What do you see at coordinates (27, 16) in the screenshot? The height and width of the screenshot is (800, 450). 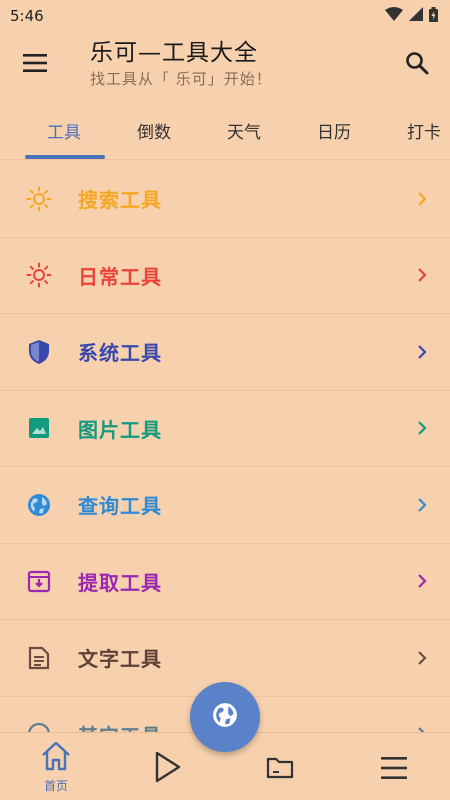 I see `status-time: 5:46` at bounding box center [27, 16].